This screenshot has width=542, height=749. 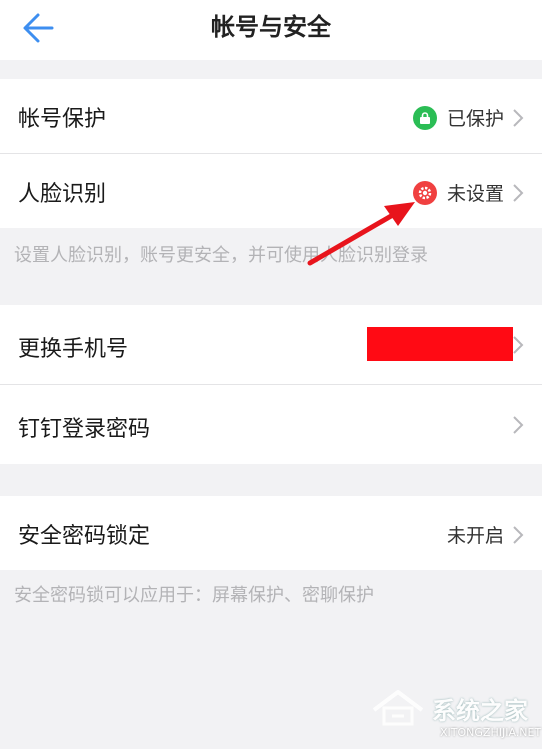 What do you see at coordinates (475, 194) in the screenshot?
I see `row-value: 未设置` at bounding box center [475, 194].